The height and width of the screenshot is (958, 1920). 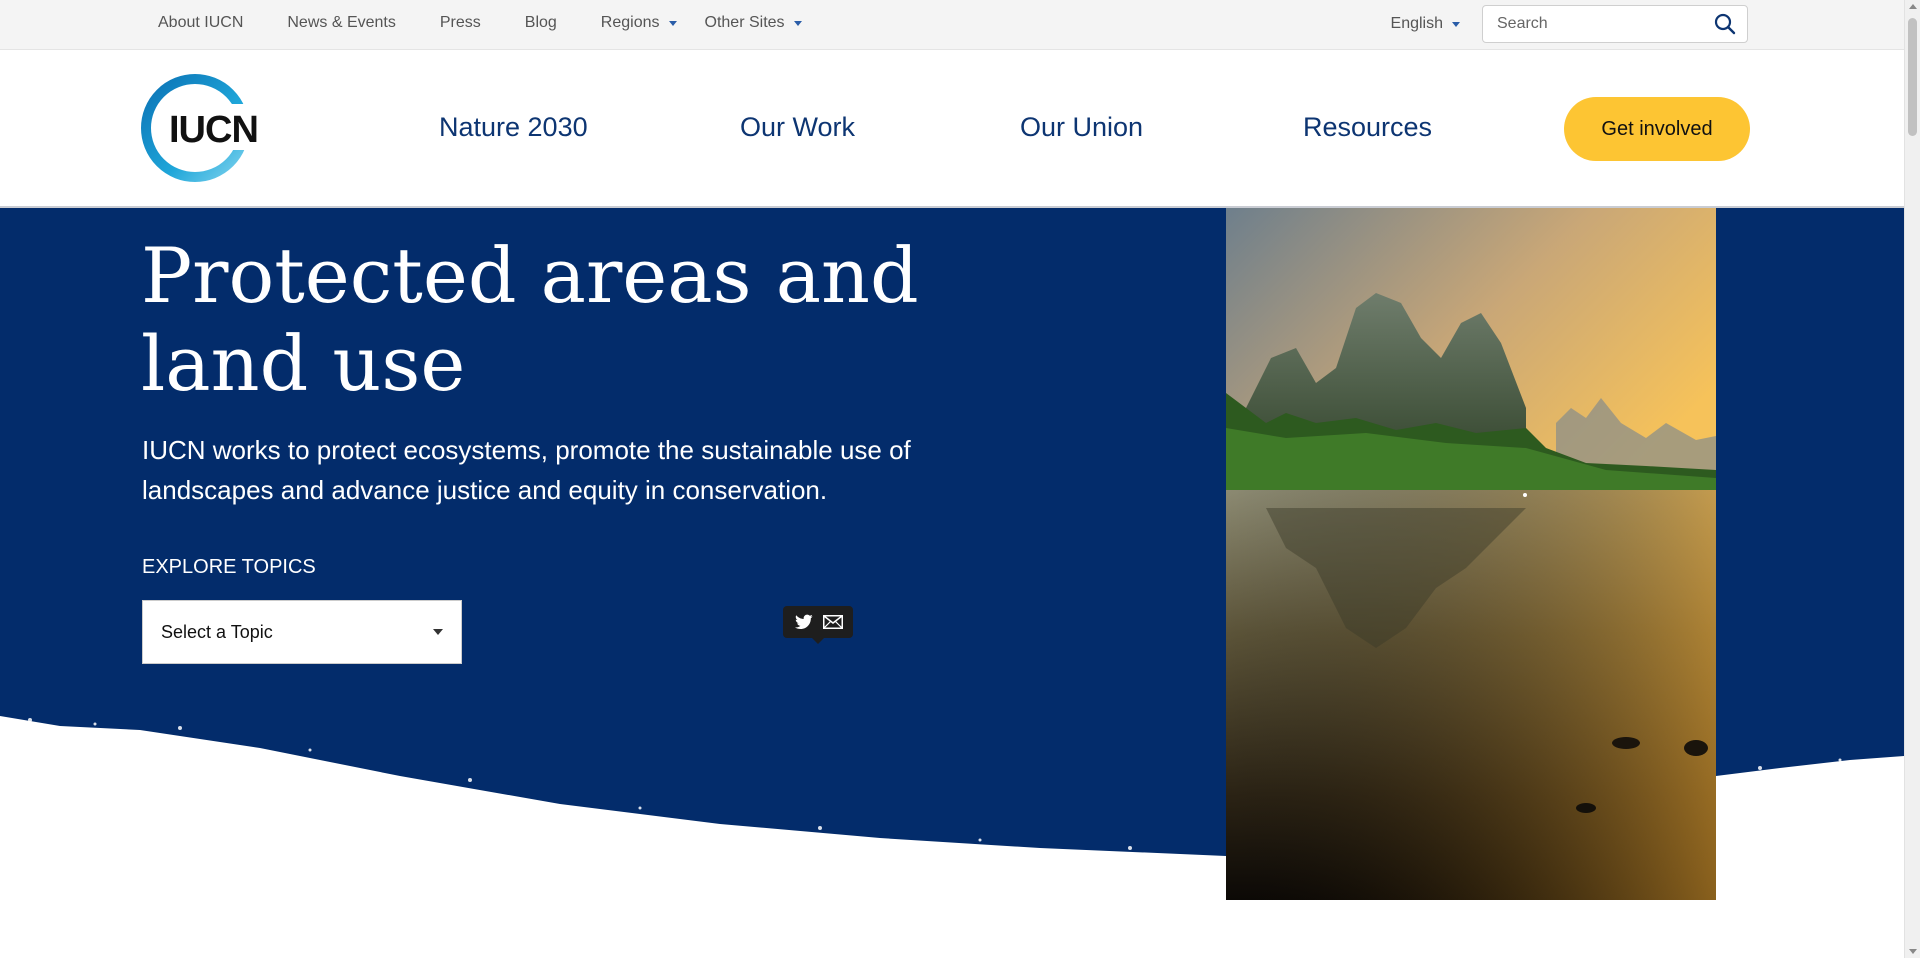 What do you see at coordinates (341, 23) in the screenshot?
I see `utility-link-news-events: News & Events` at bounding box center [341, 23].